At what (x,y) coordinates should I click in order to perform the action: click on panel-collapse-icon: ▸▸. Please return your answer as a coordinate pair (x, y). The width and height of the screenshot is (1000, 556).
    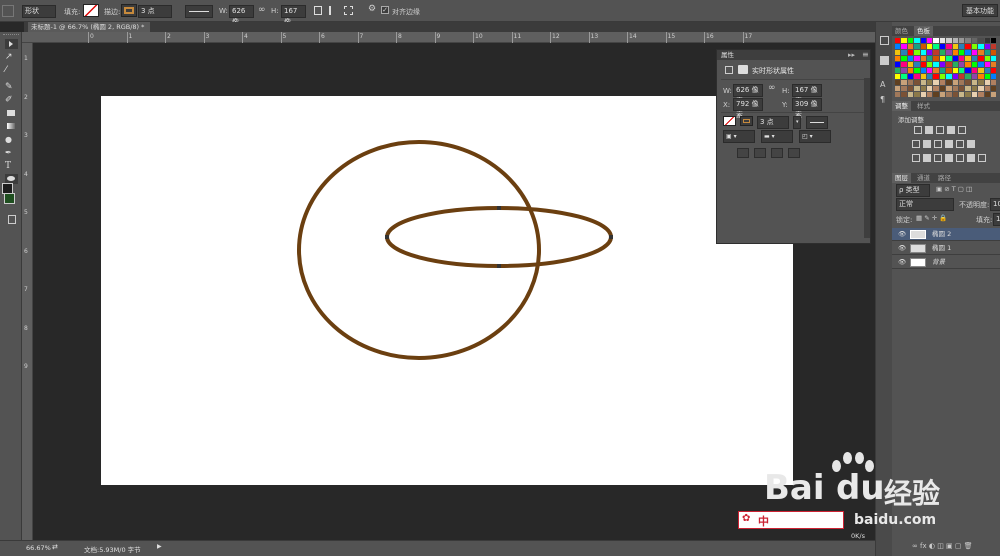
    Looking at the image, I should click on (851, 55).